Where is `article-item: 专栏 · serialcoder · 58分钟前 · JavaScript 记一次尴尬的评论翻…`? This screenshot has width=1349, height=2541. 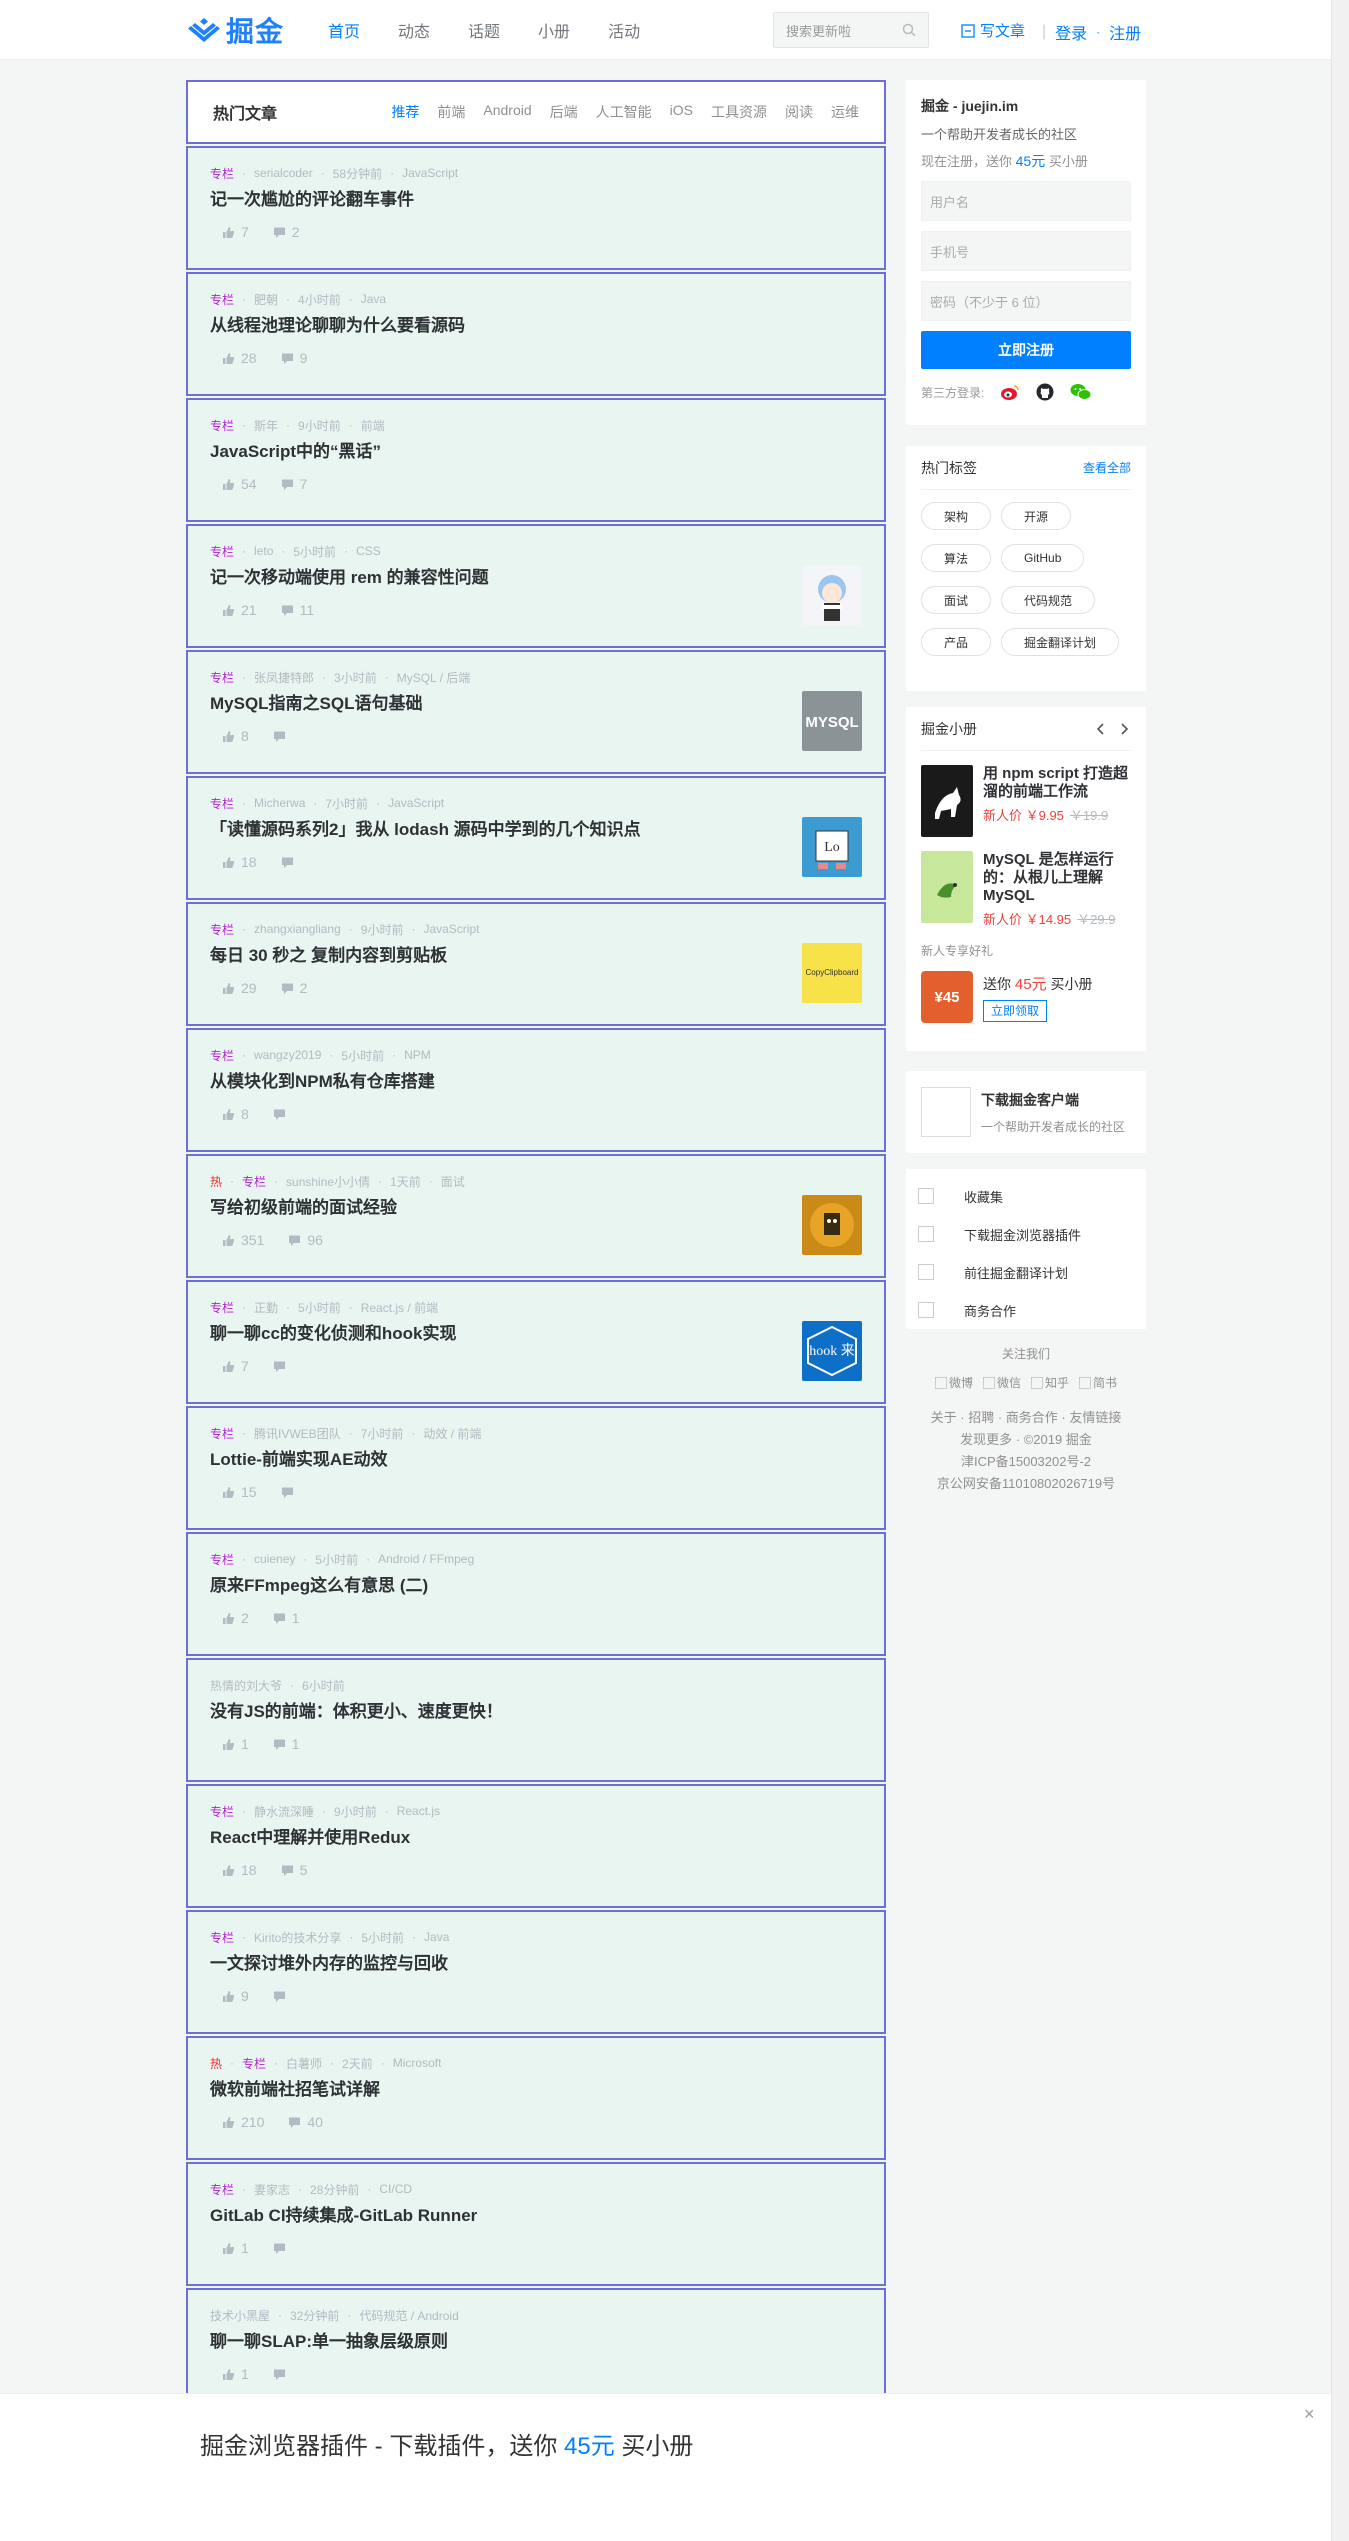
article-item: 专栏 · serialcoder · 58分钟前 · JavaScript 记一次尴尬的评论翻… is located at coordinates (536, 208).